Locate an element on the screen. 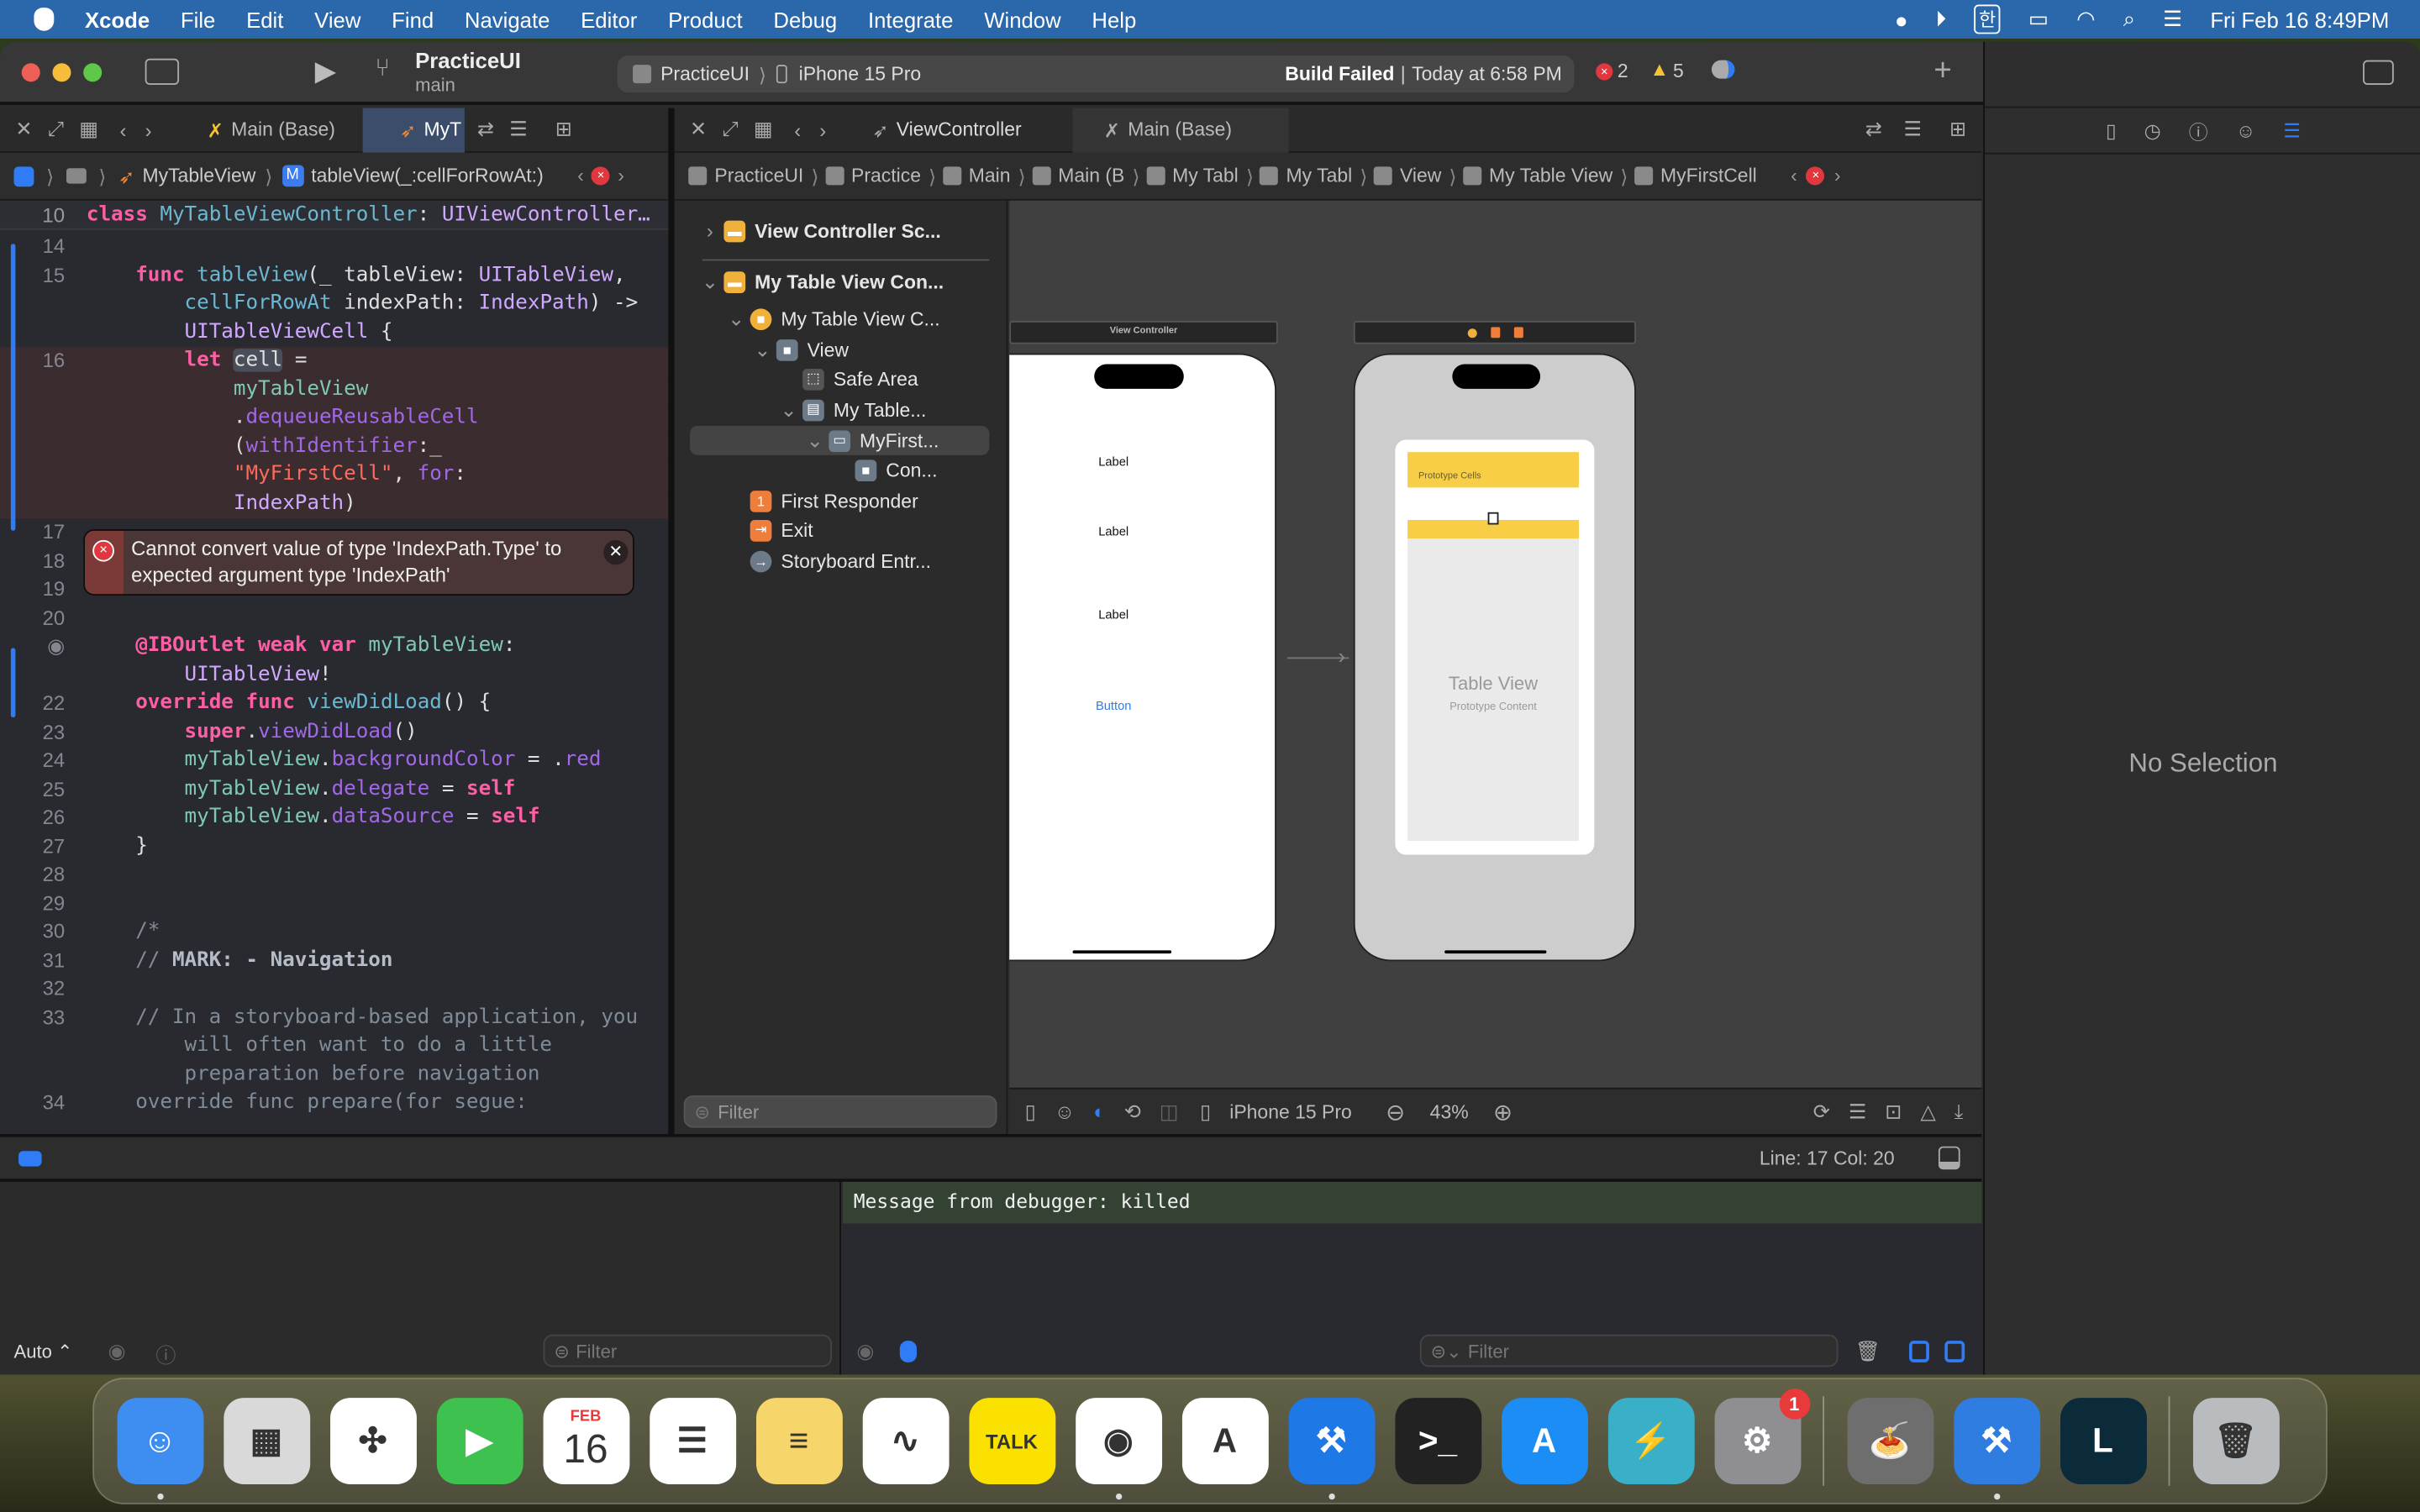 Image resolution: width=2420 pixels, height=1512 pixels. code-line: 31 // MARK: - Navigation is located at coordinates (334, 961).